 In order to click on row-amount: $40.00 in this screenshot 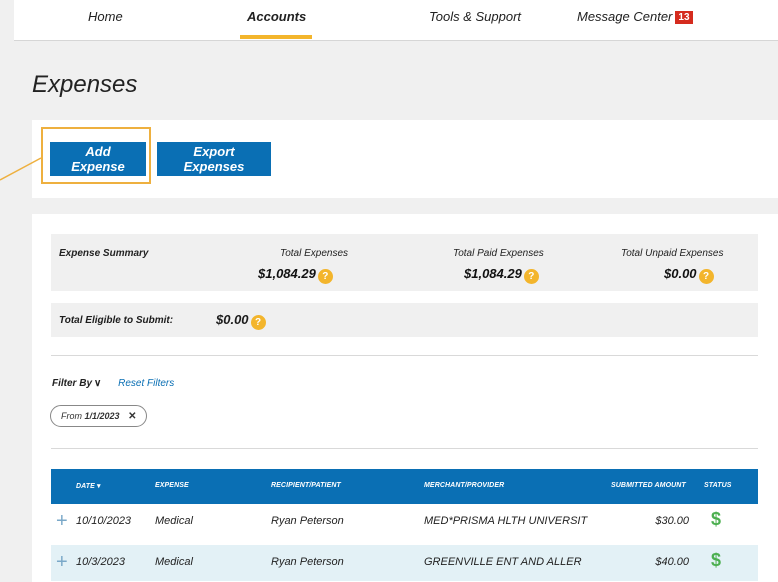, I will do `click(672, 562)`.